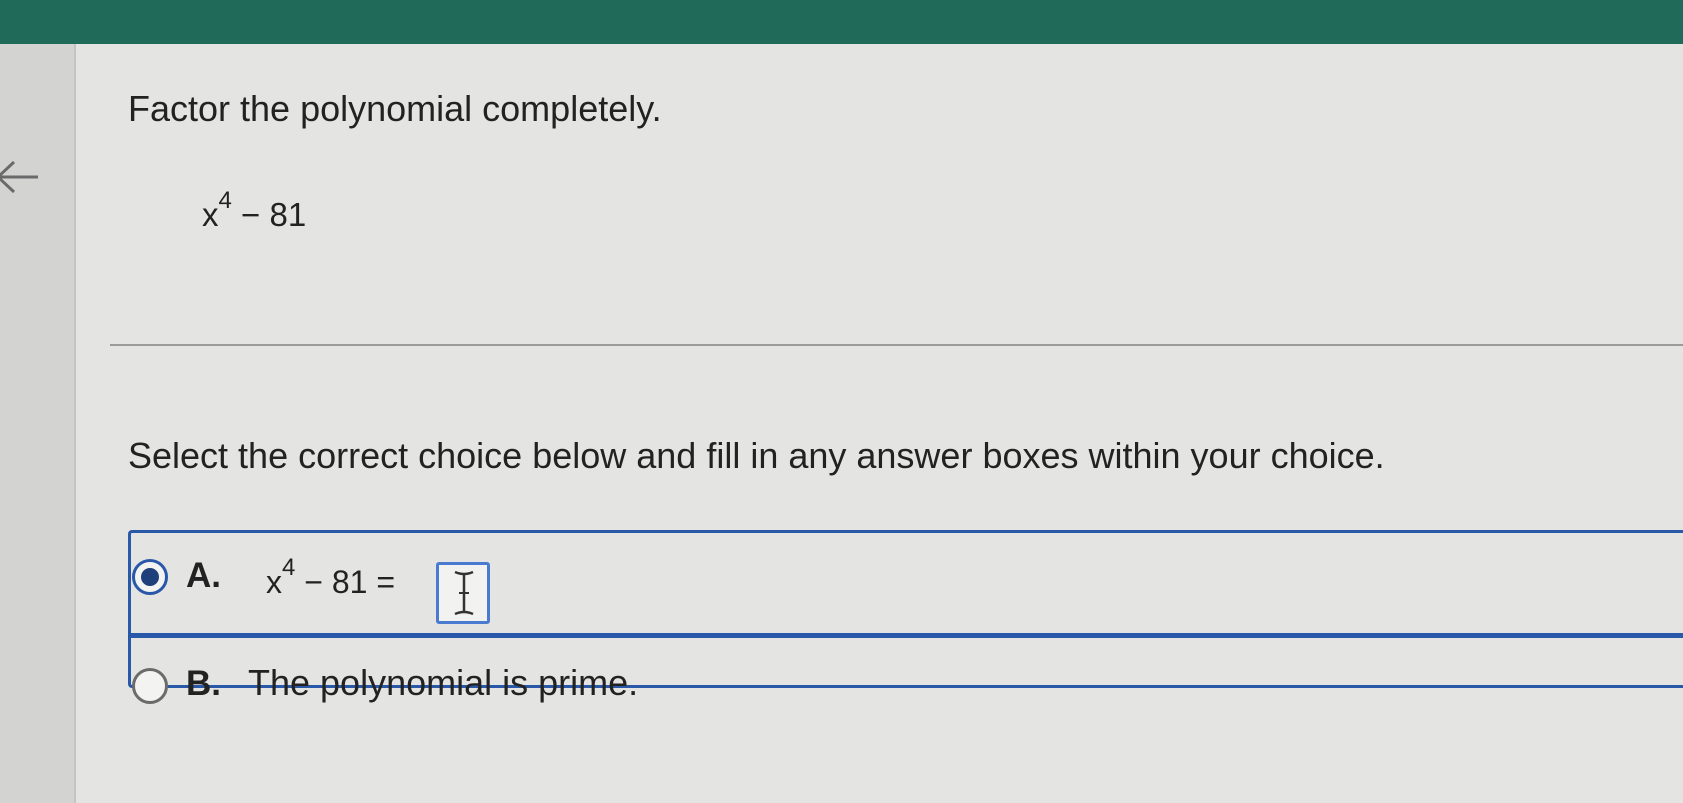  Describe the element at coordinates (841, 22) in the screenshot. I see `top-header-bar` at that location.